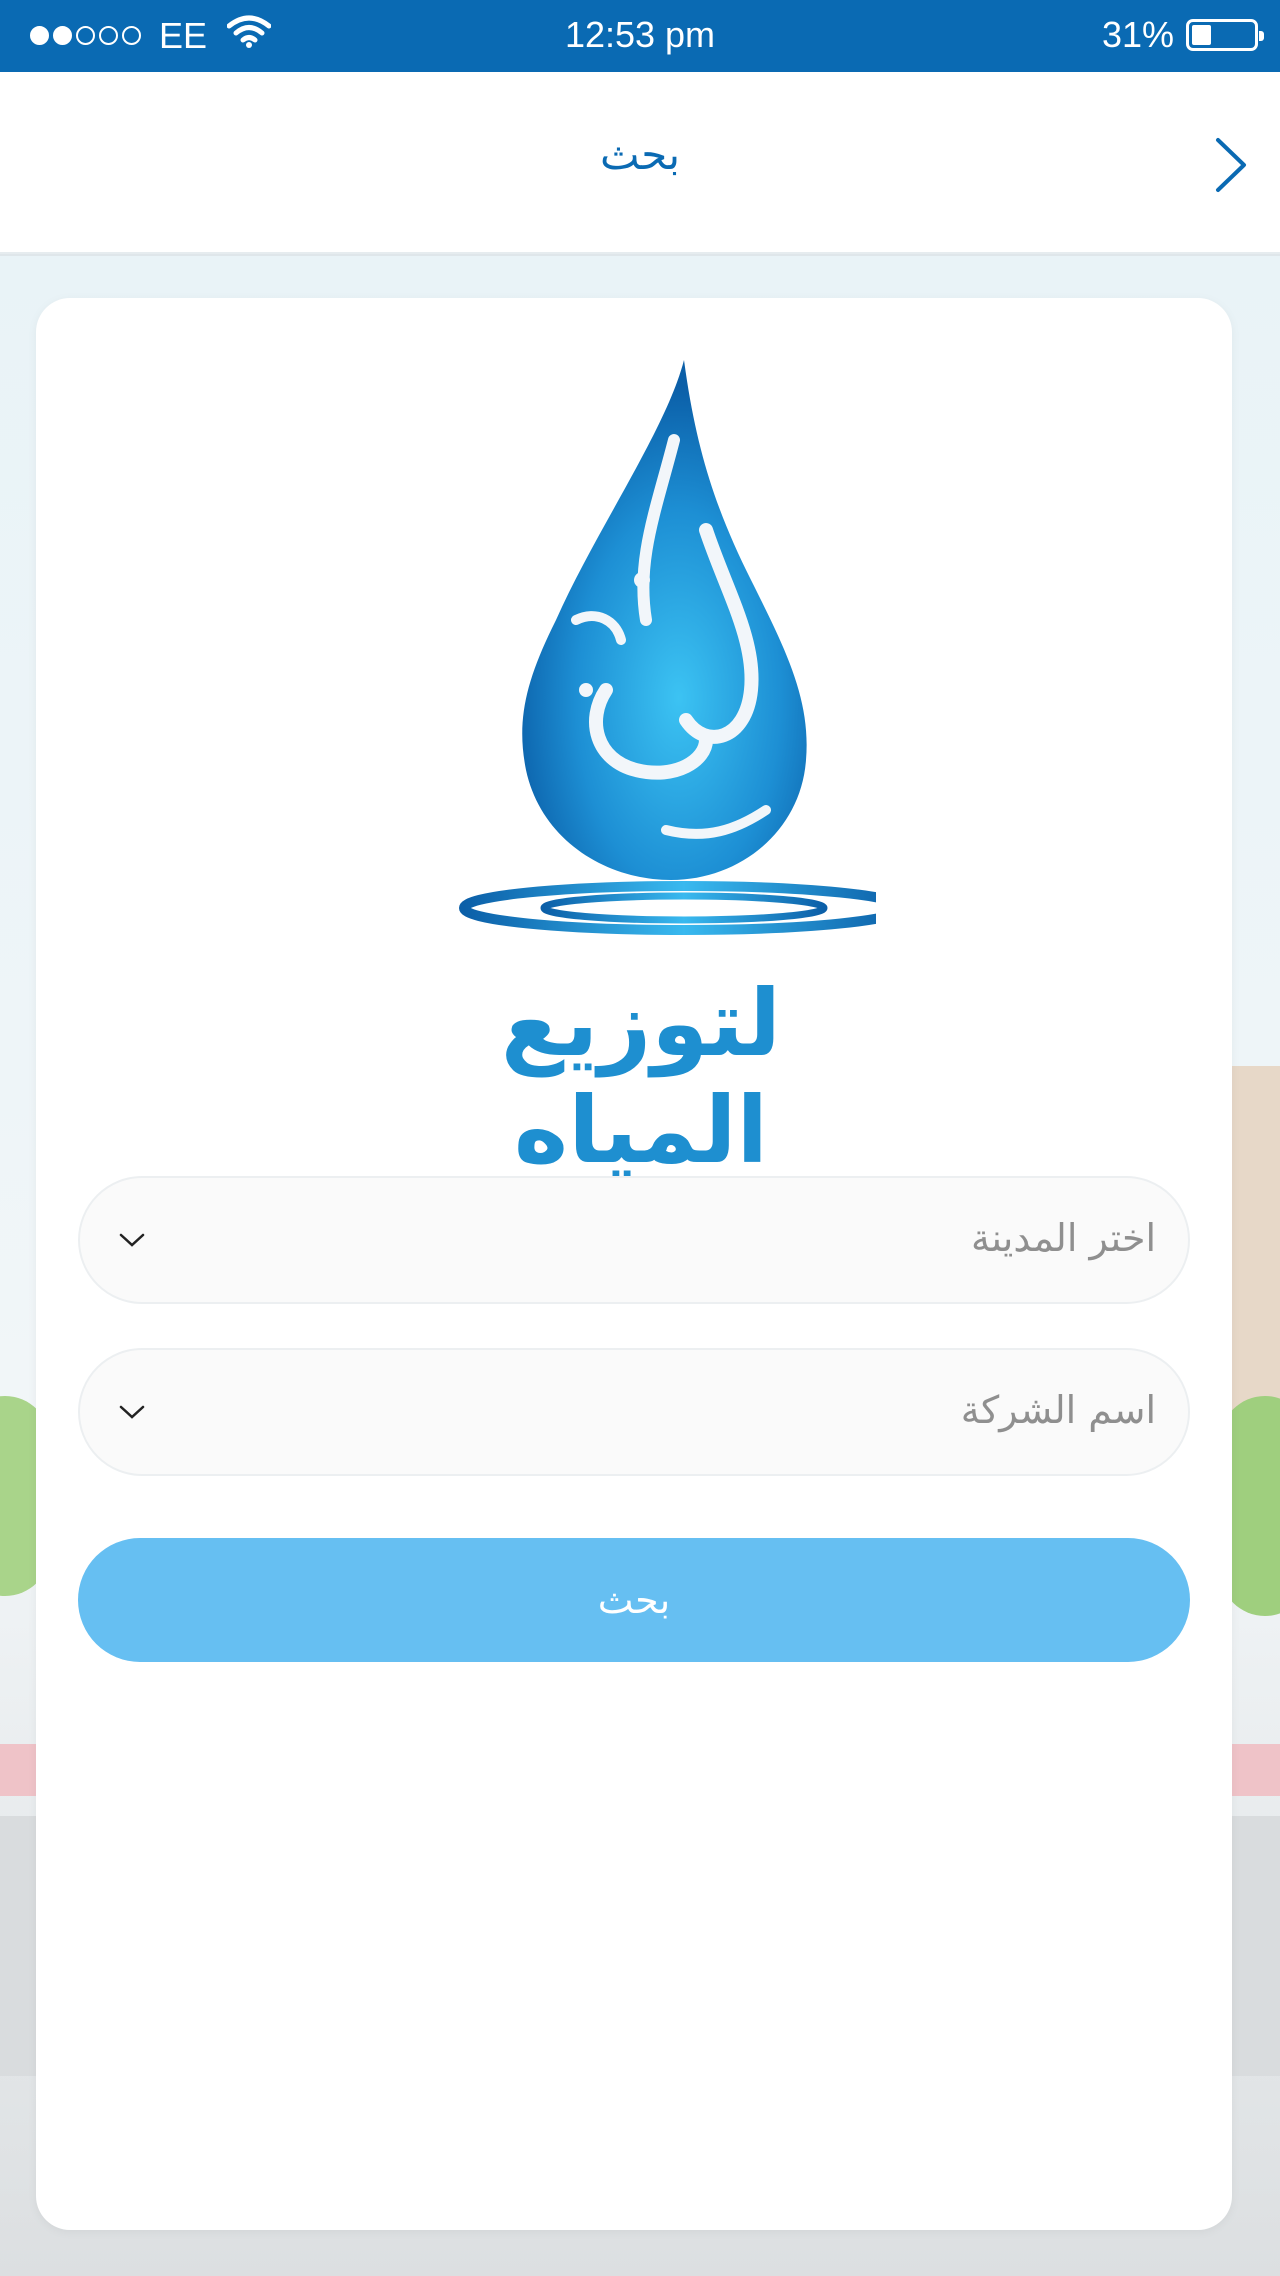  Describe the element at coordinates (1182, 35) in the screenshot. I see `status-right: 31%` at that location.